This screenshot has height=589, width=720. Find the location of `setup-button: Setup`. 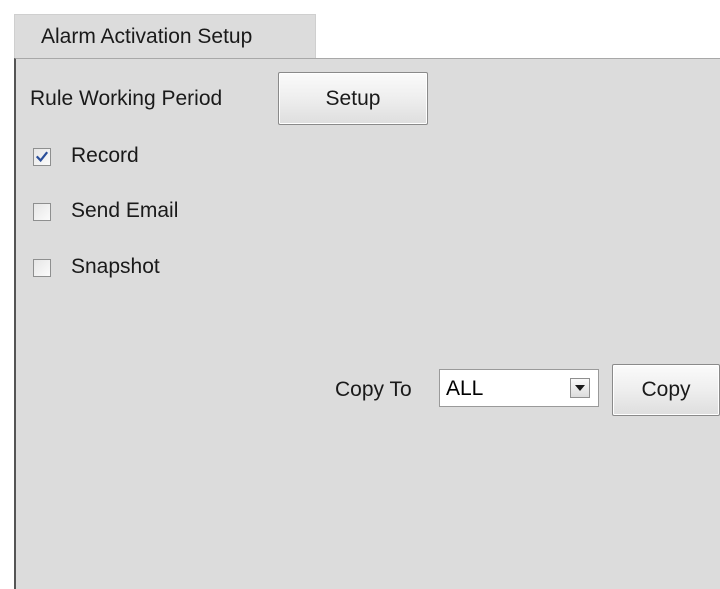

setup-button: Setup is located at coordinates (353, 98).